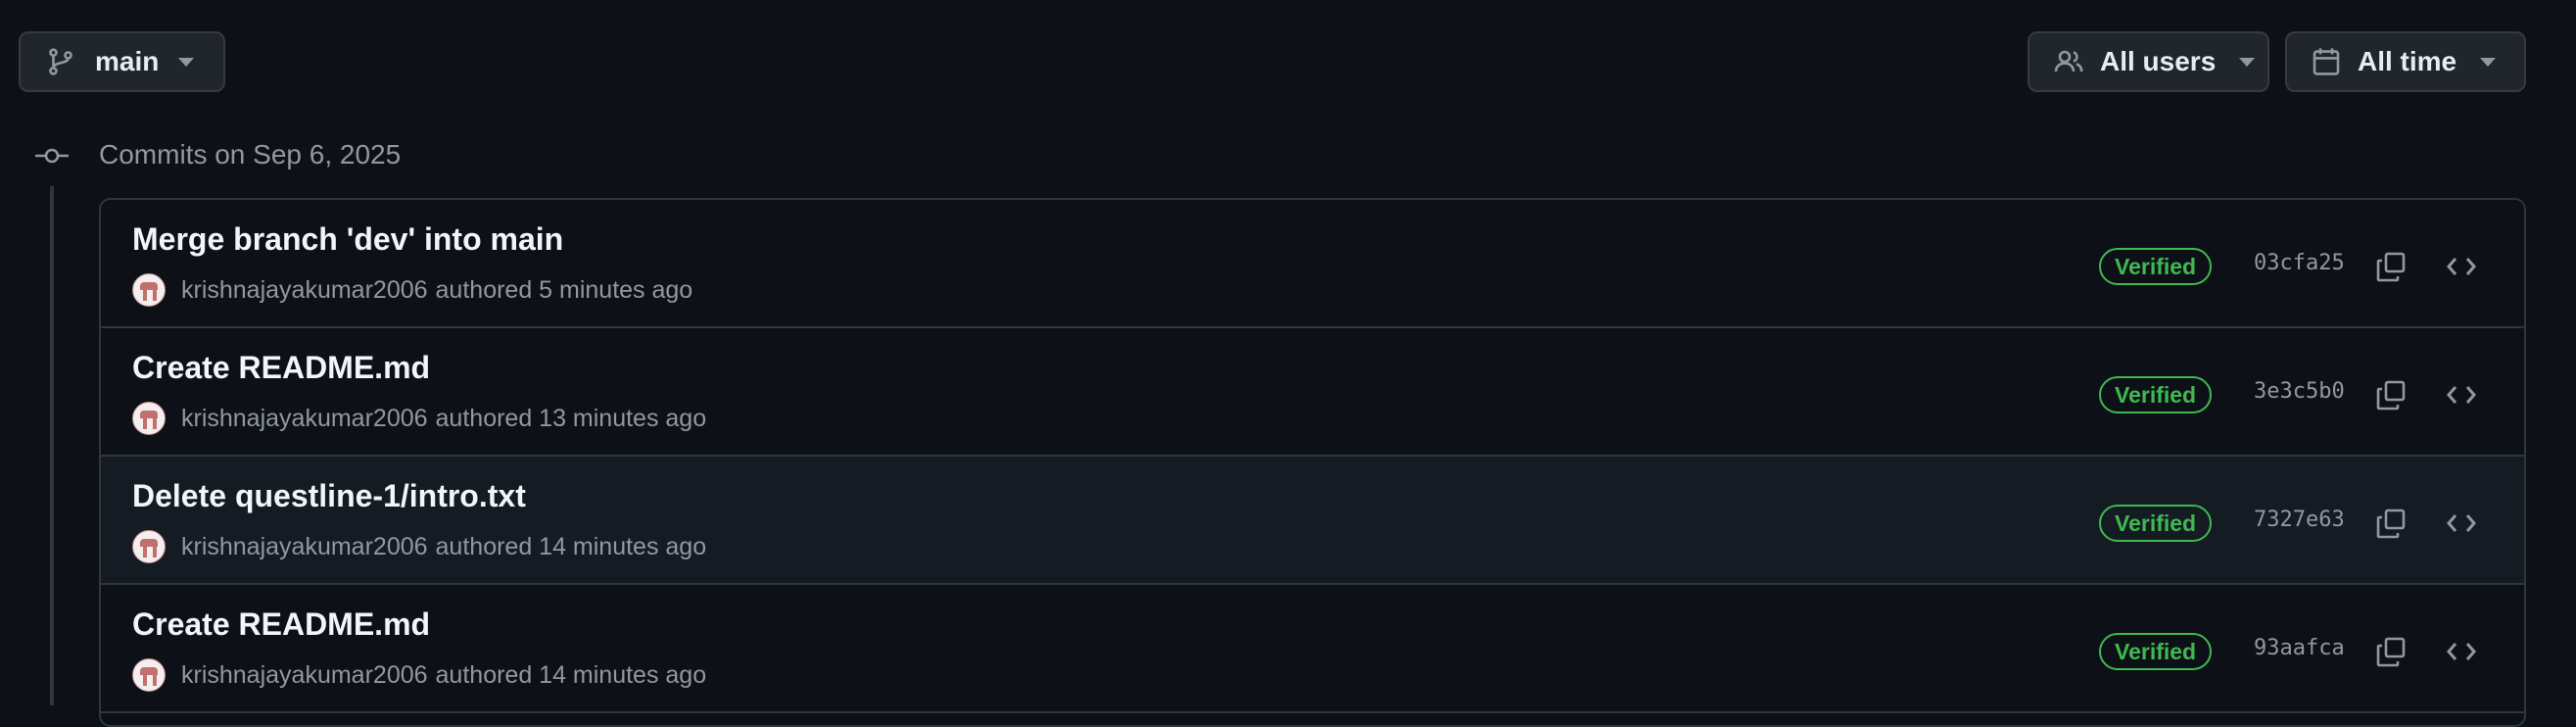  Describe the element at coordinates (571, 418) in the screenshot. I see `commit-time: authored 13 minutes ago` at that location.